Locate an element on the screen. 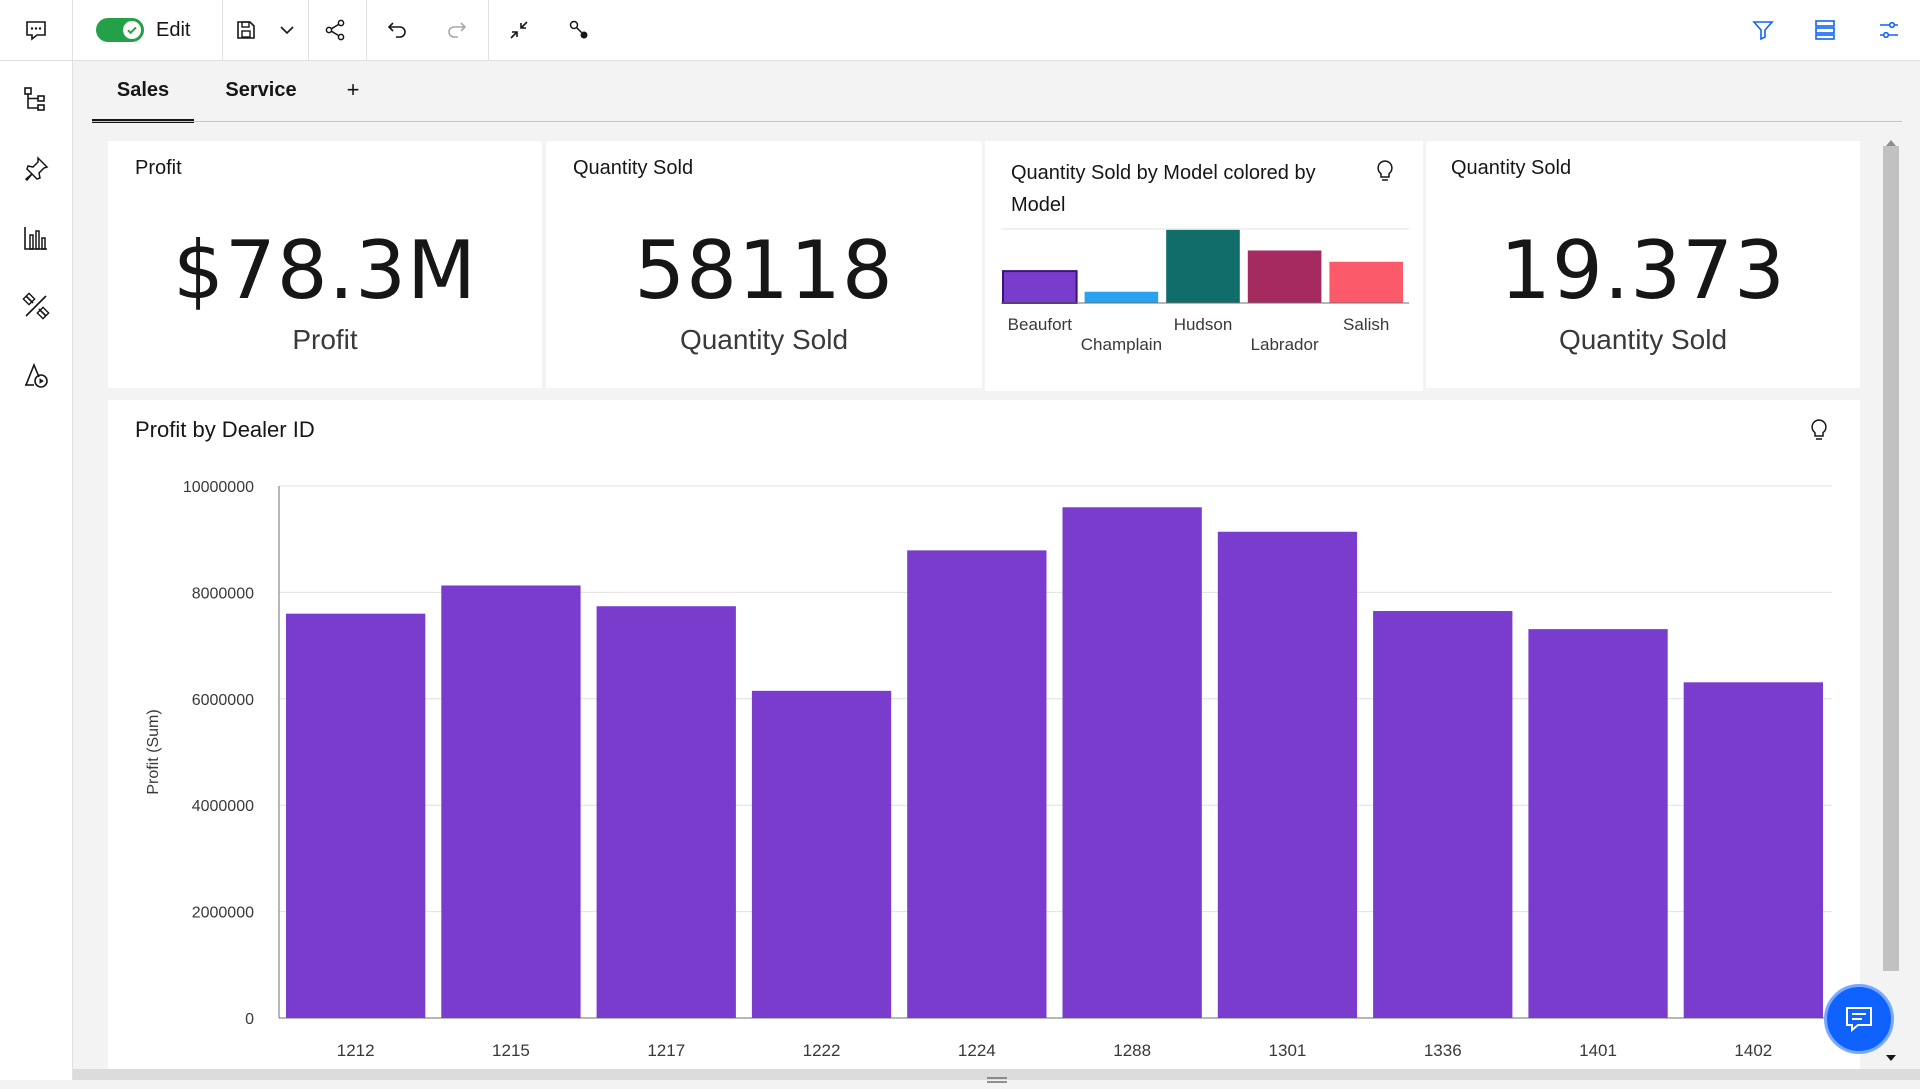  tab-label: Service is located at coordinates (261, 89).